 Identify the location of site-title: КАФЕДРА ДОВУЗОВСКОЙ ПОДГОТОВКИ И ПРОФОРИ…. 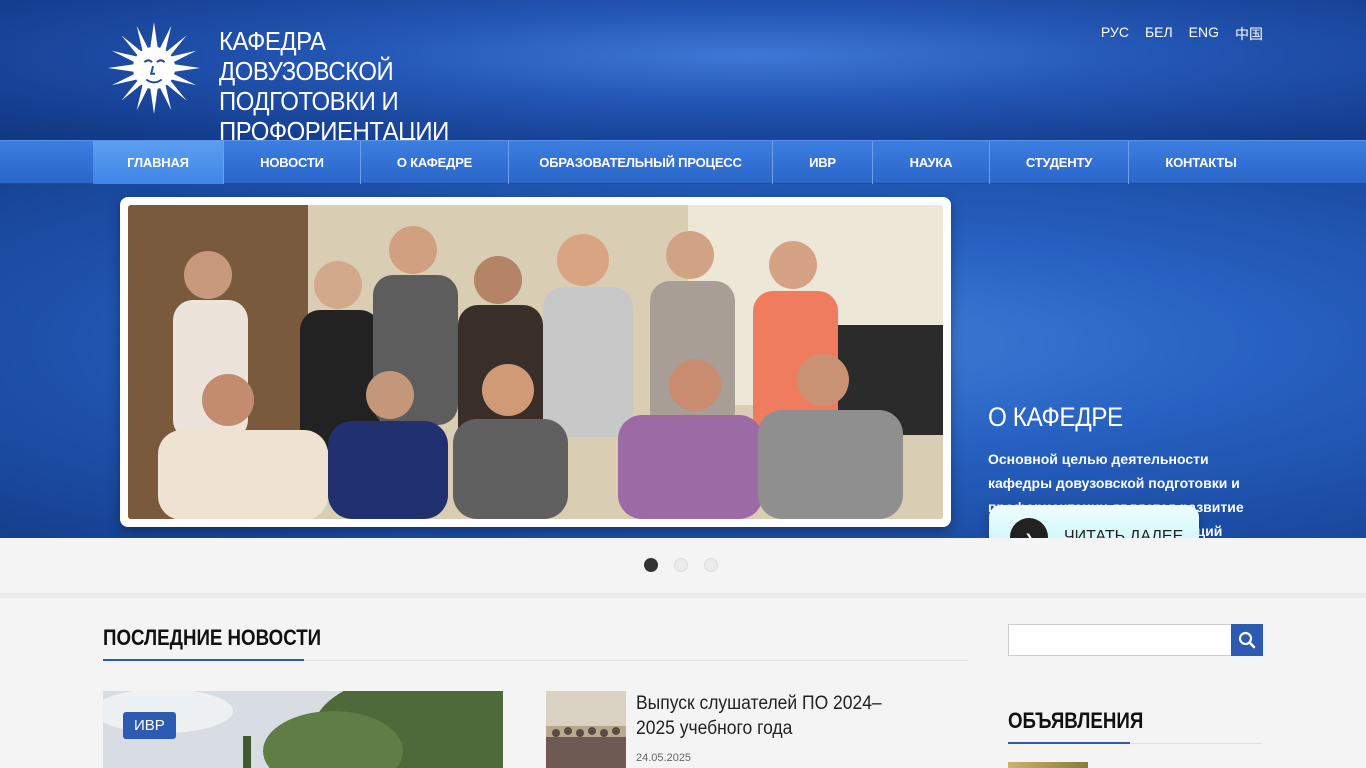
(357, 86).